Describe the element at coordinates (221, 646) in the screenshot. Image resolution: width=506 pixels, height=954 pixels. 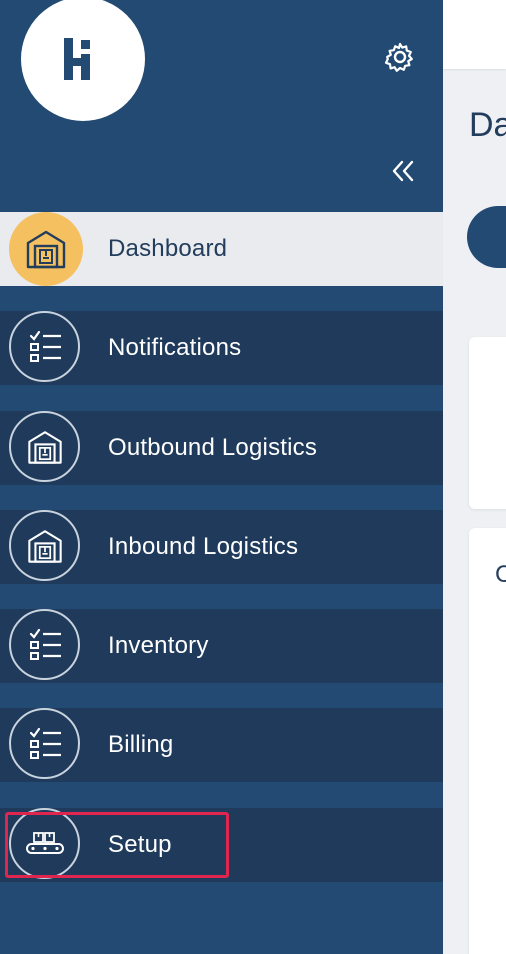
I see `sidebar-item-inventory: Inventory` at that location.